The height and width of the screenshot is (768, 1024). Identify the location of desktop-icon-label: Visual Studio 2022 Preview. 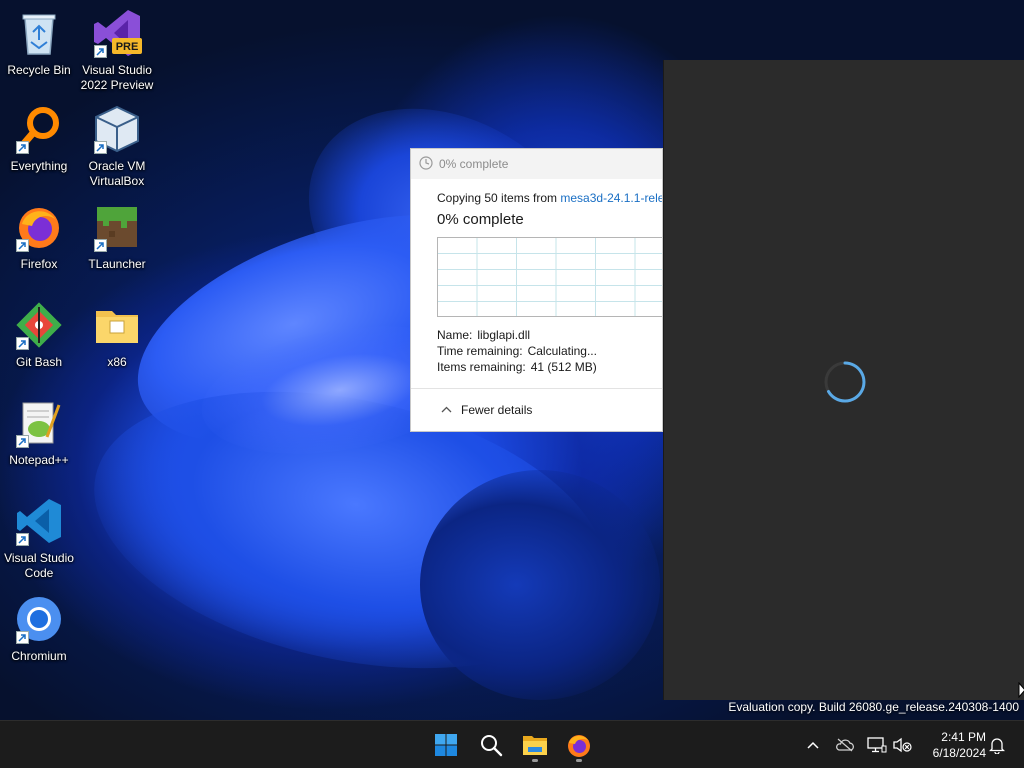
(117, 77).